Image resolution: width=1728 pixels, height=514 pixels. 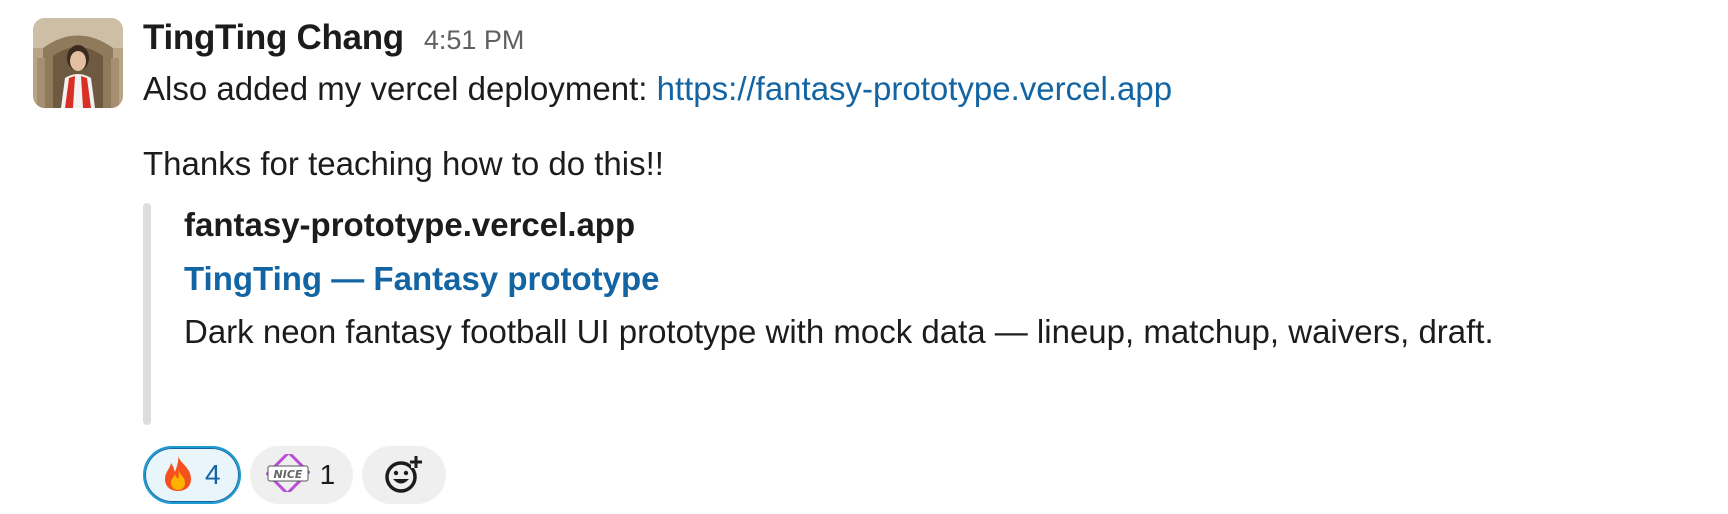 I want to click on add-reaction-button, so click(x=404, y=475).